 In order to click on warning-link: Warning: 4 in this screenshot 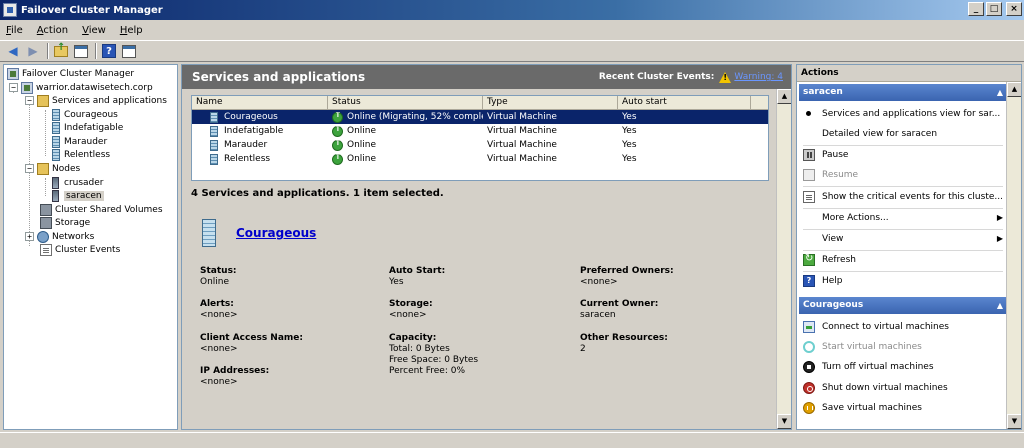, I will do `click(758, 77)`.